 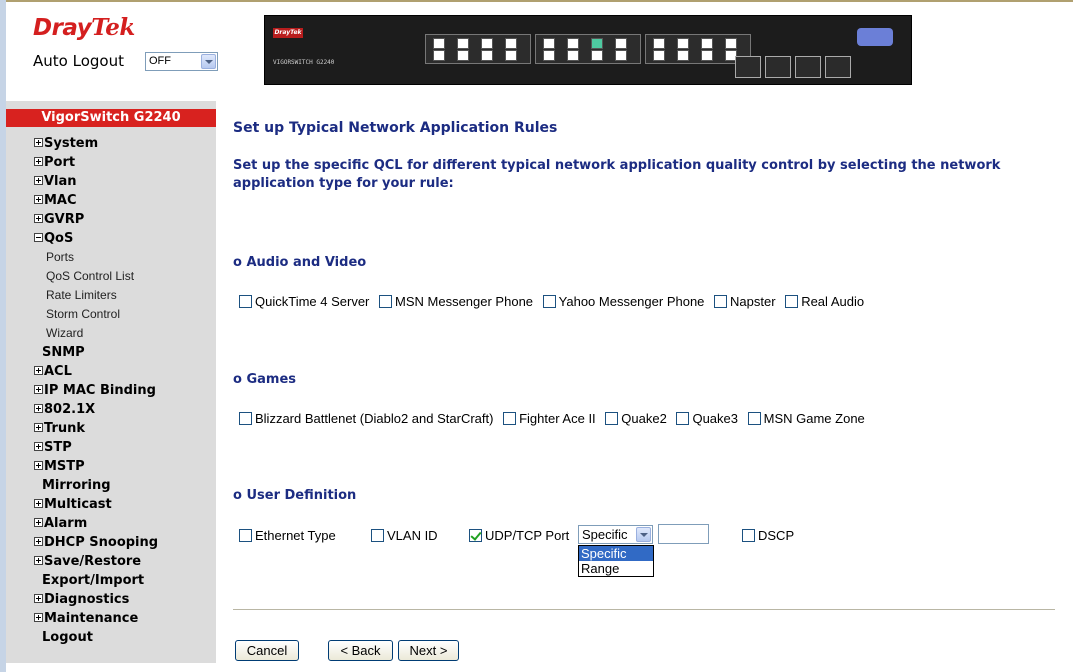 What do you see at coordinates (597, 43) in the screenshot?
I see `port-active` at bounding box center [597, 43].